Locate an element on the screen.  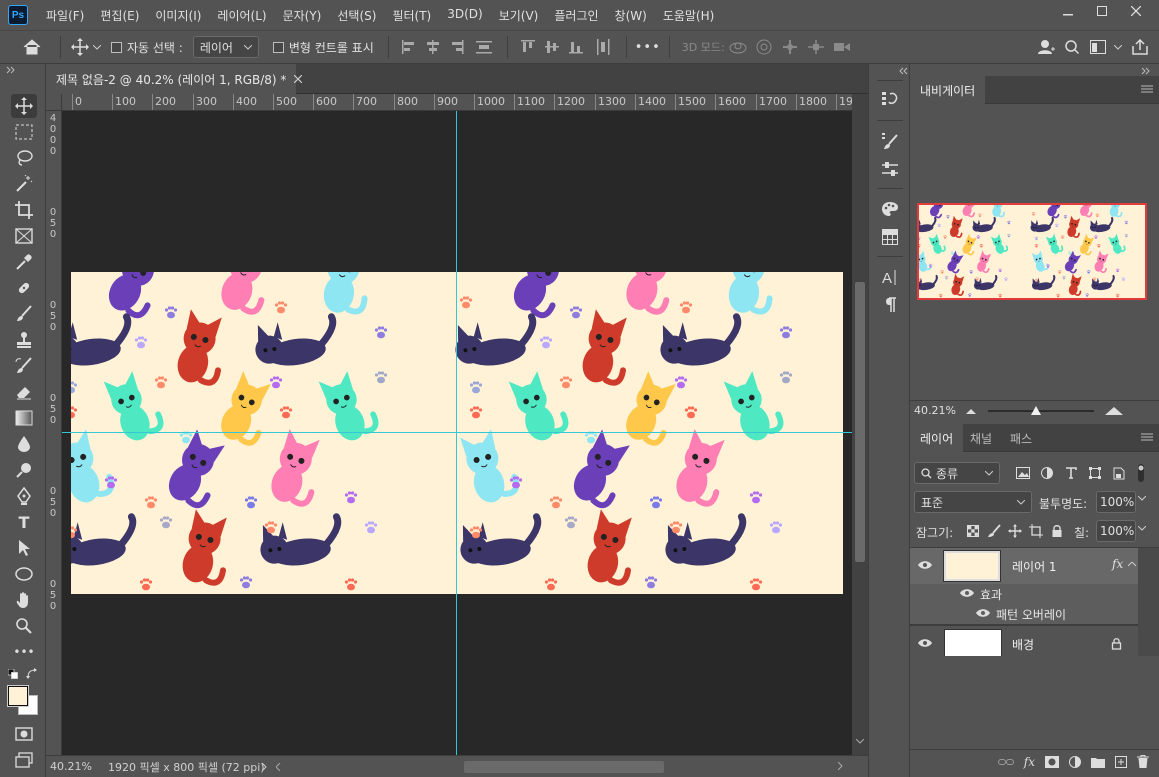
status-zoom: 40.21% is located at coordinates (74, 766).